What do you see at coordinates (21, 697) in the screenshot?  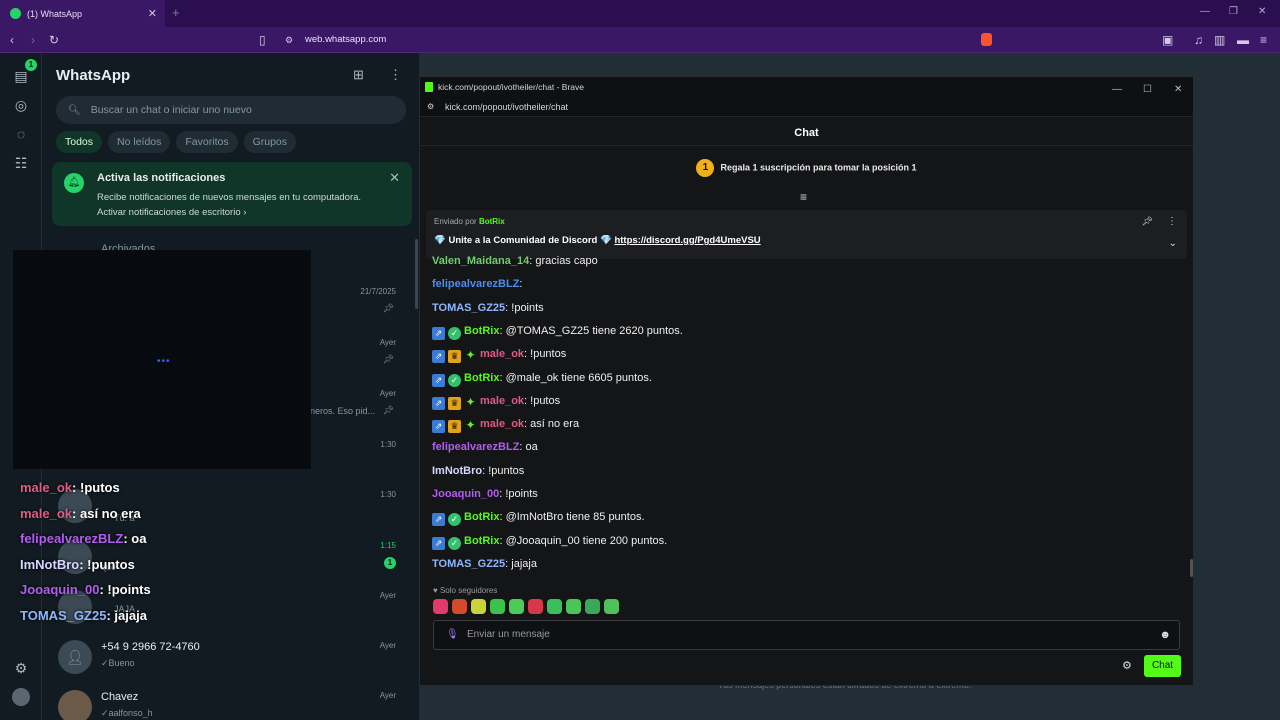 I see `profile-avatar` at bounding box center [21, 697].